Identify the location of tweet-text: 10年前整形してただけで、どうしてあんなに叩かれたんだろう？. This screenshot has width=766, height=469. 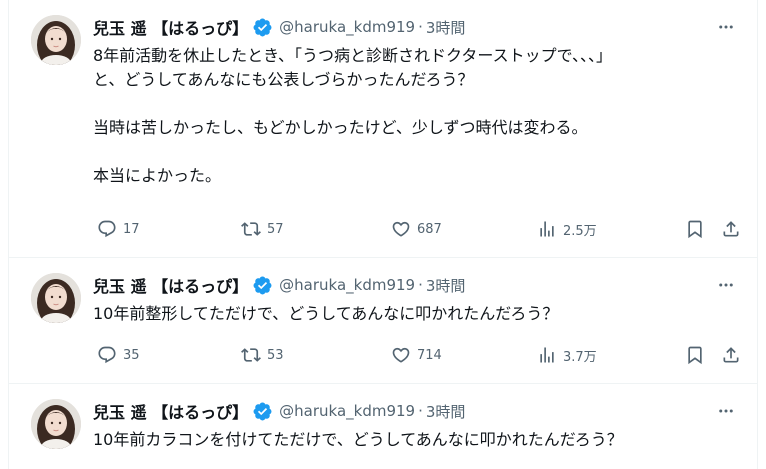
(326, 313).